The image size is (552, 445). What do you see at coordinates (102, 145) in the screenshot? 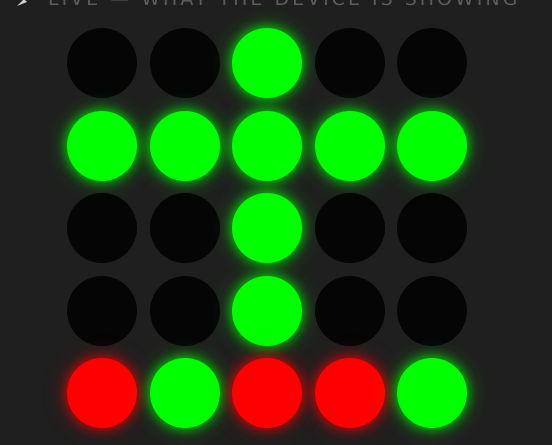
I see `led-r2-c1-green` at bounding box center [102, 145].